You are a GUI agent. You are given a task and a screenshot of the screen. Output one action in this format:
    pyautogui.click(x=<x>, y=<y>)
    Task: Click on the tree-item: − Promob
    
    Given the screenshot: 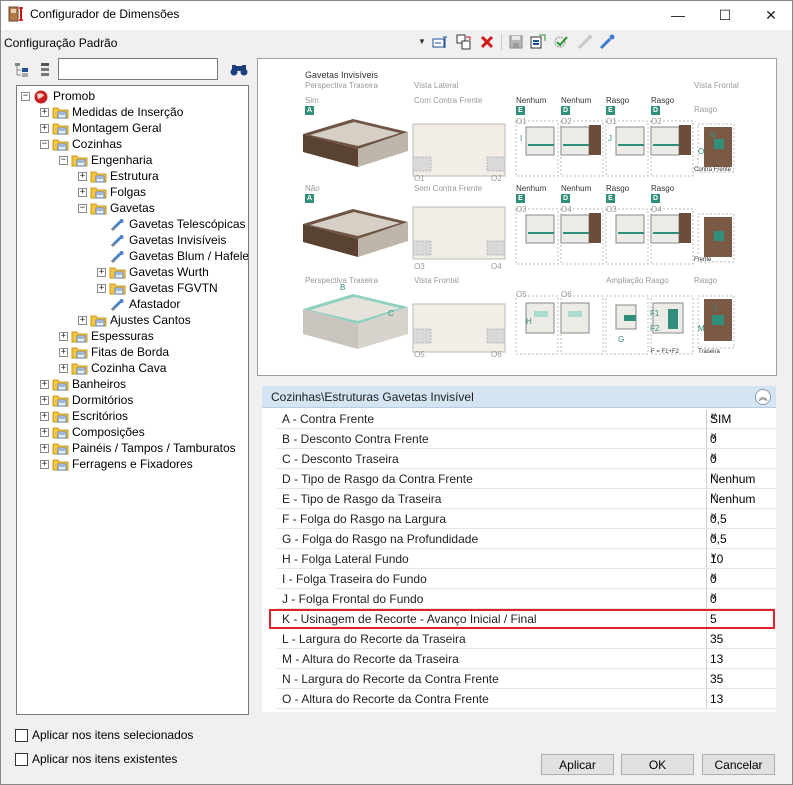 What is the action you would take?
    pyautogui.click(x=58, y=96)
    